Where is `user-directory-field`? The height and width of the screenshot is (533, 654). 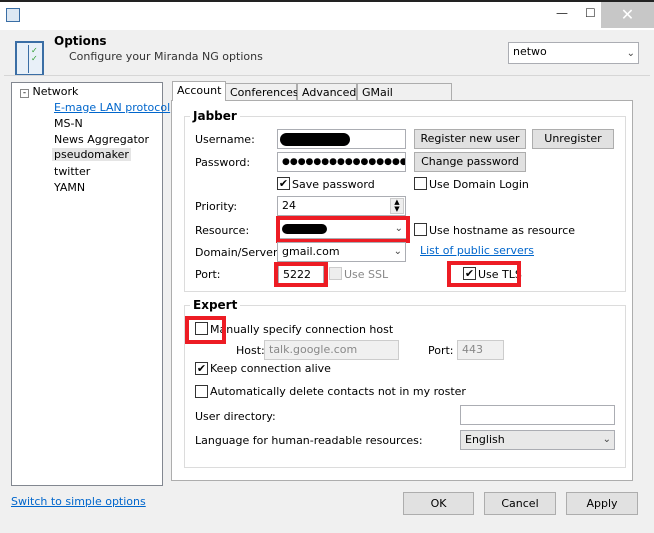
user-directory-field is located at coordinates (537, 415).